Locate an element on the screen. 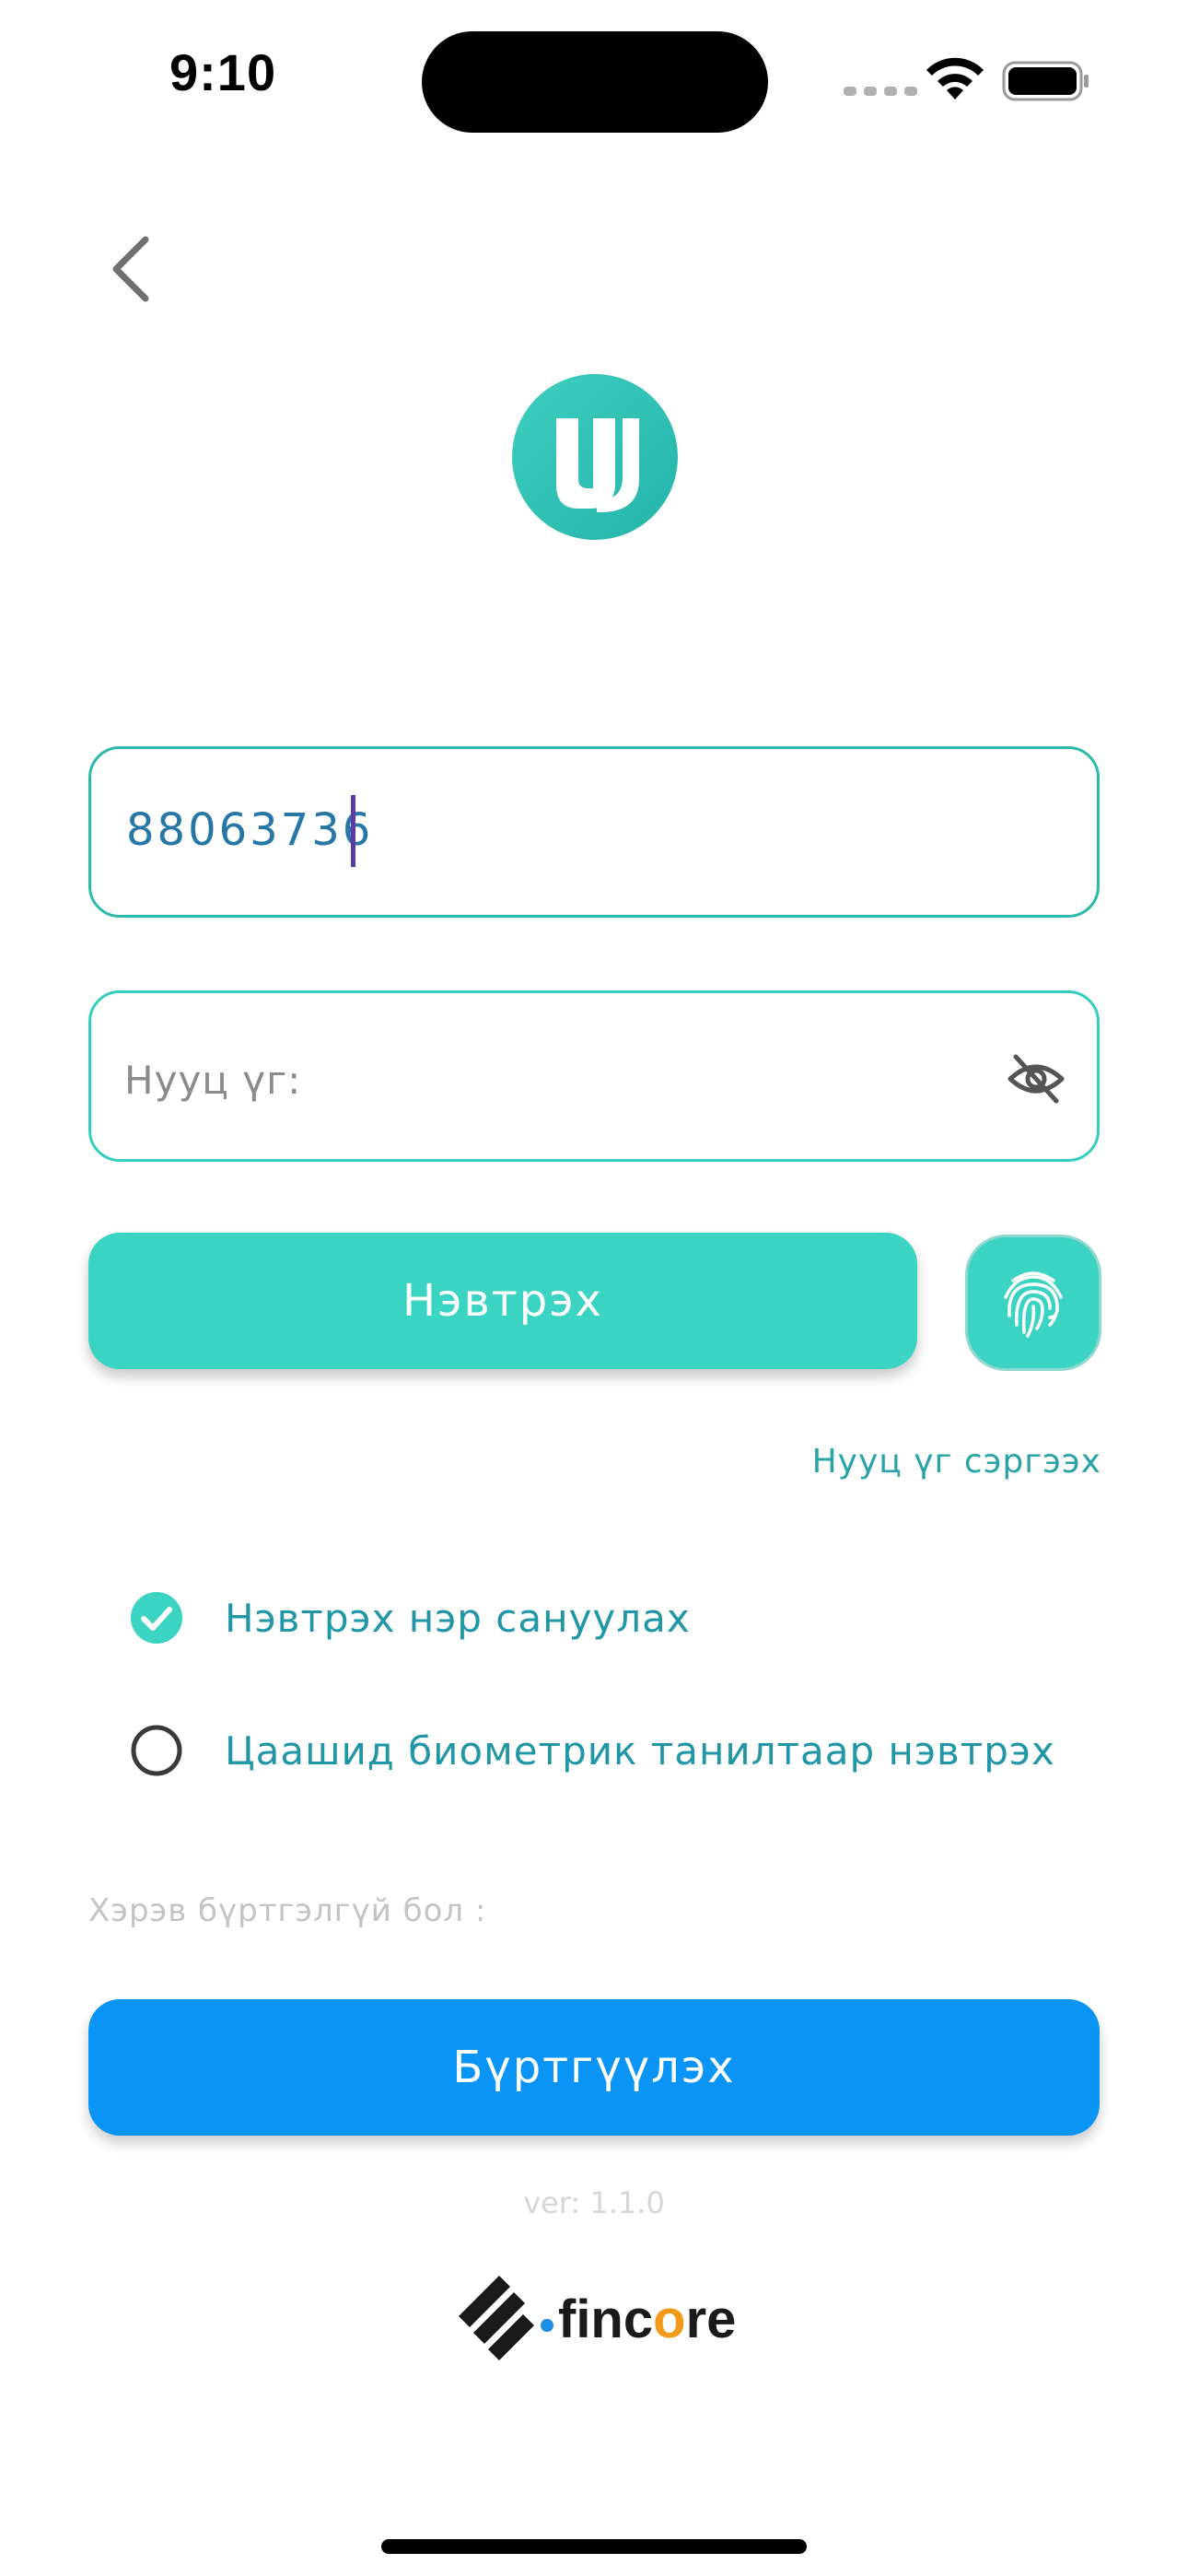 The image size is (1188, 2576). chevron-left-icon is located at coordinates (130, 269).